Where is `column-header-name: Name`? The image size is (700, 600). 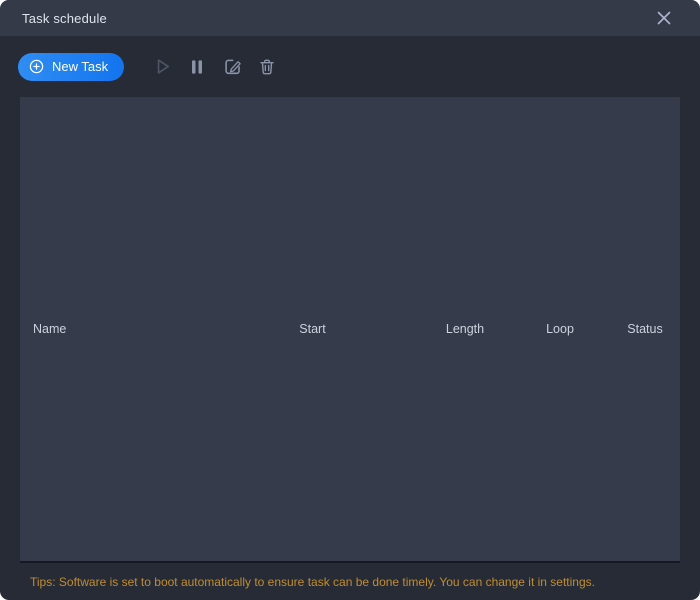 column-header-name: Name is located at coordinates (50, 329).